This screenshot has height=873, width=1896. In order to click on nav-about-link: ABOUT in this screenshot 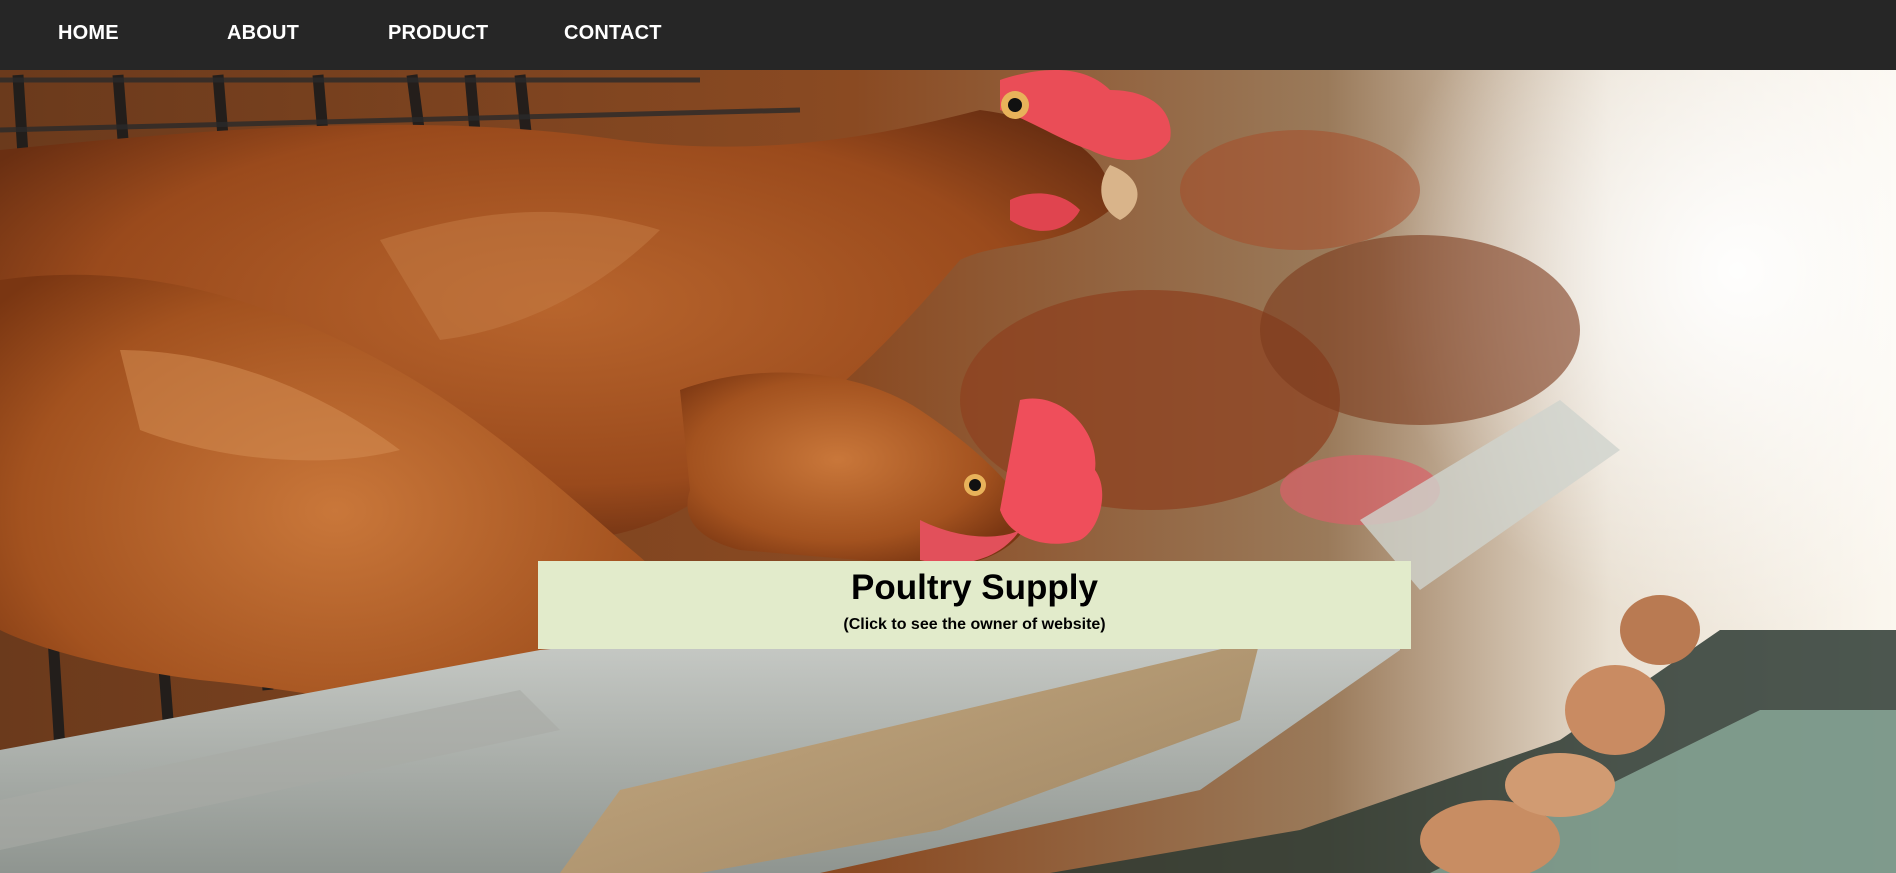, I will do `click(263, 33)`.